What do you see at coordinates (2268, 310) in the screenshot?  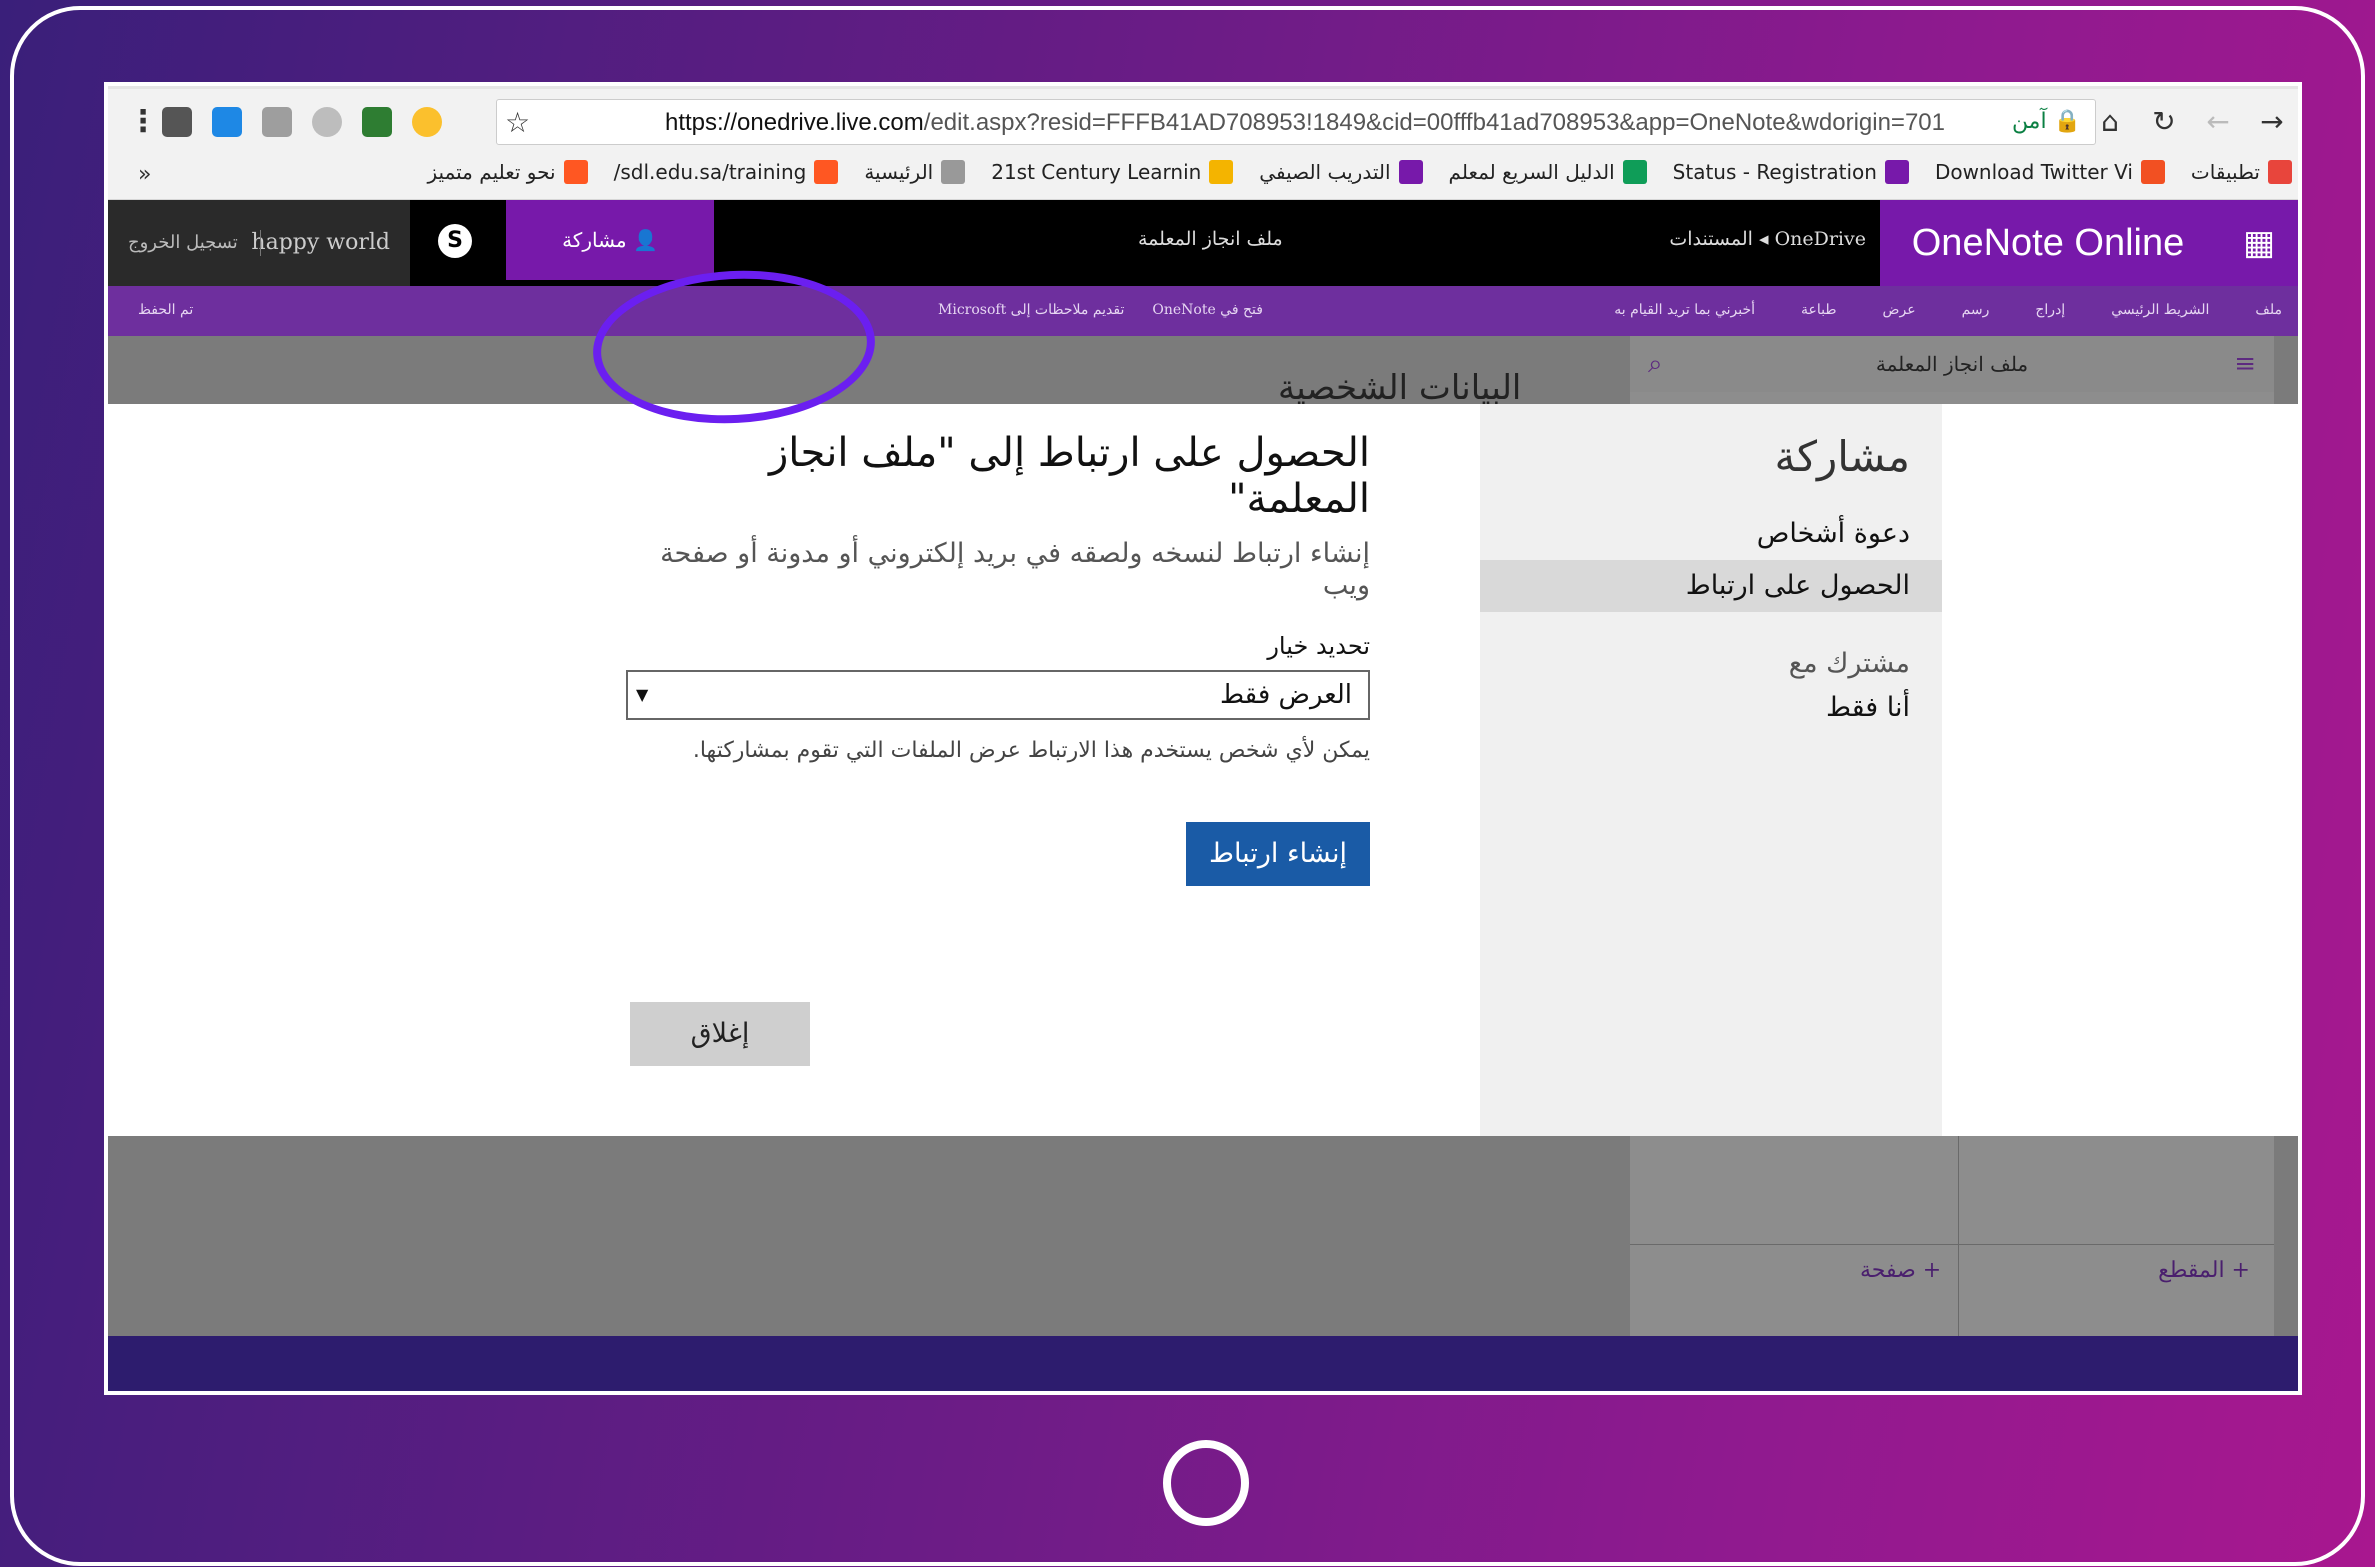 I see `ribbon-tab: ملف` at bounding box center [2268, 310].